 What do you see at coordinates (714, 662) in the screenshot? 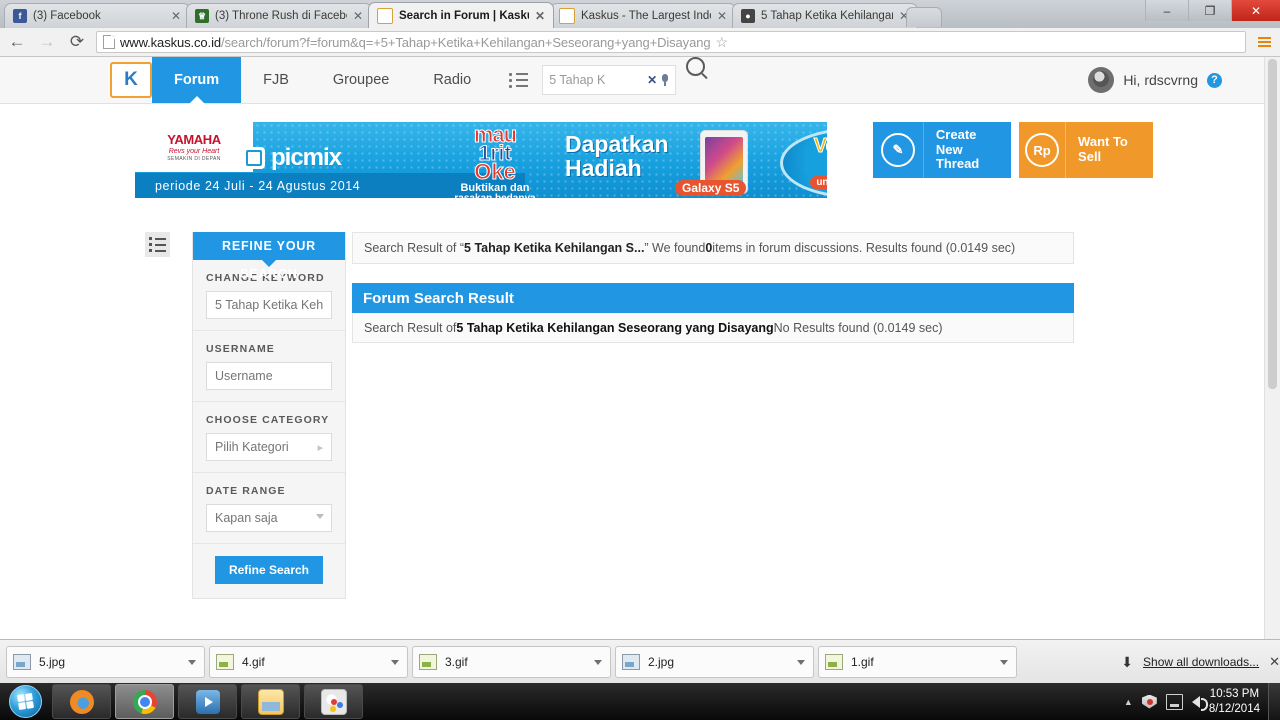
I see `download-item: 2.jpg` at bounding box center [714, 662].